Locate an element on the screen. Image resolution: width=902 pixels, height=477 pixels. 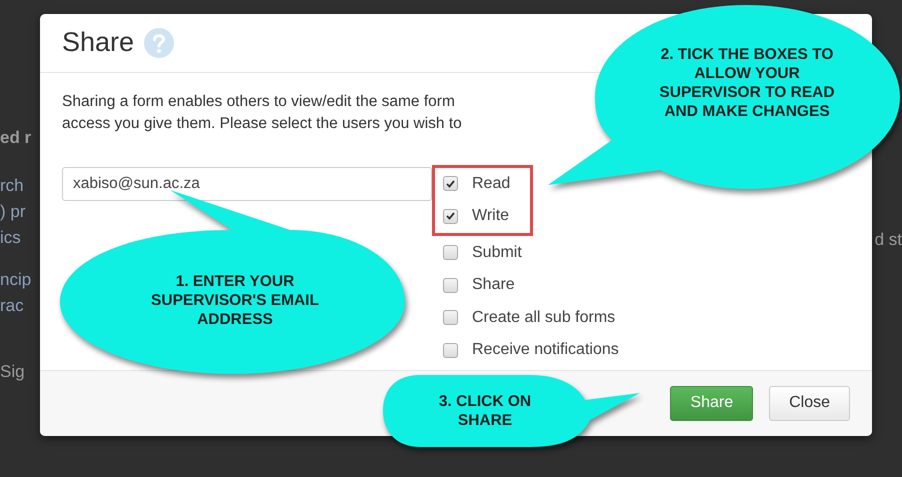
permission-label: Receive notifications is located at coordinates (545, 350).